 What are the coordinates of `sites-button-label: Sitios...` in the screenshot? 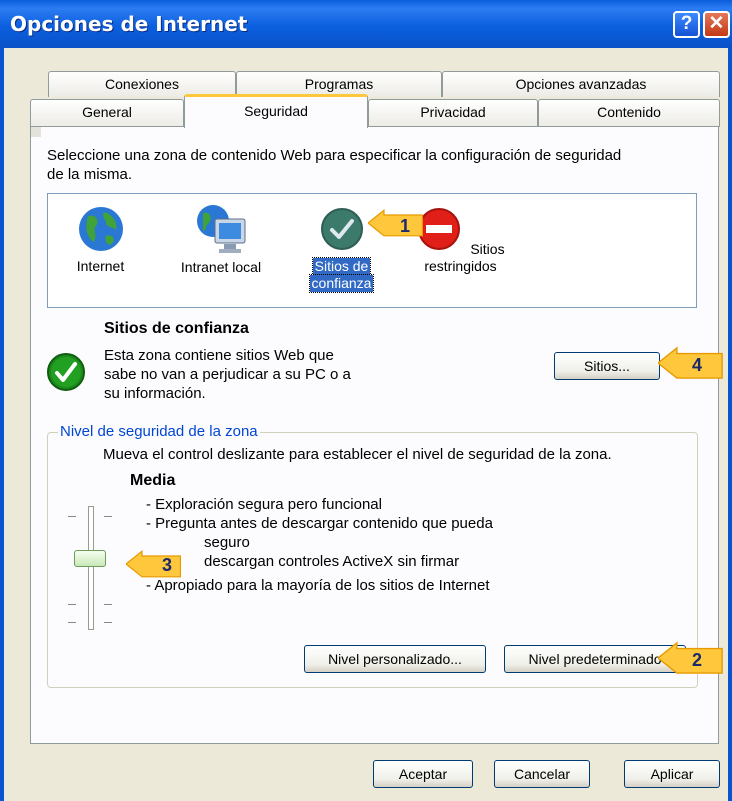 It's located at (607, 366).